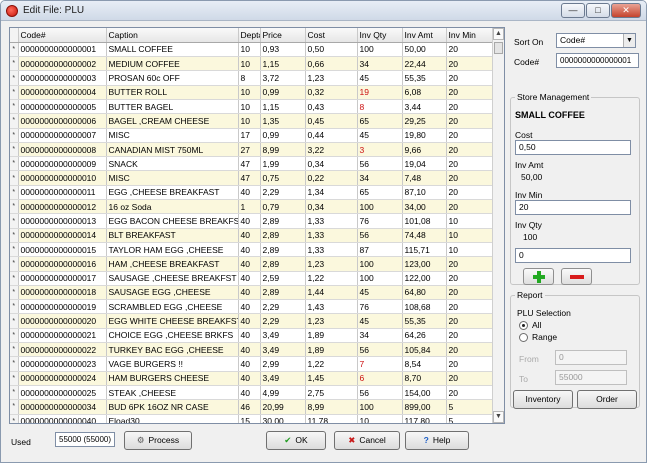 The width and height of the screenshot is (647, 463). Describe the element at coordinates (437, 440) in the screenshot. I see `help-button: ? Help` at that location.